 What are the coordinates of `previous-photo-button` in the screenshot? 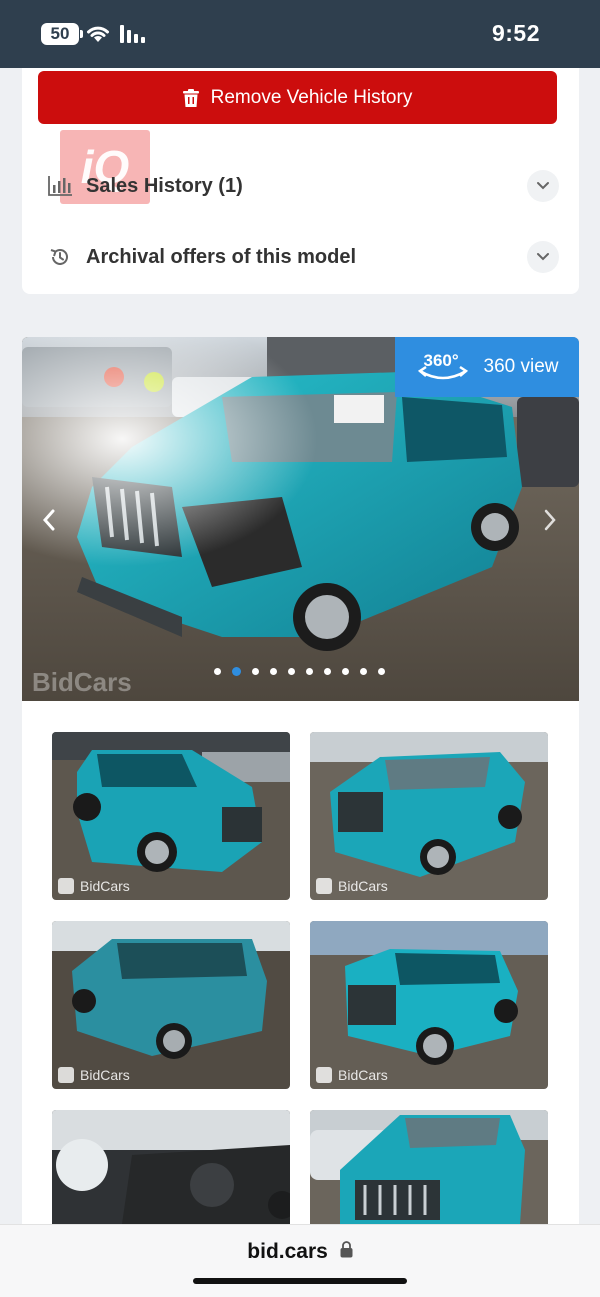 It's located at (49, 520).